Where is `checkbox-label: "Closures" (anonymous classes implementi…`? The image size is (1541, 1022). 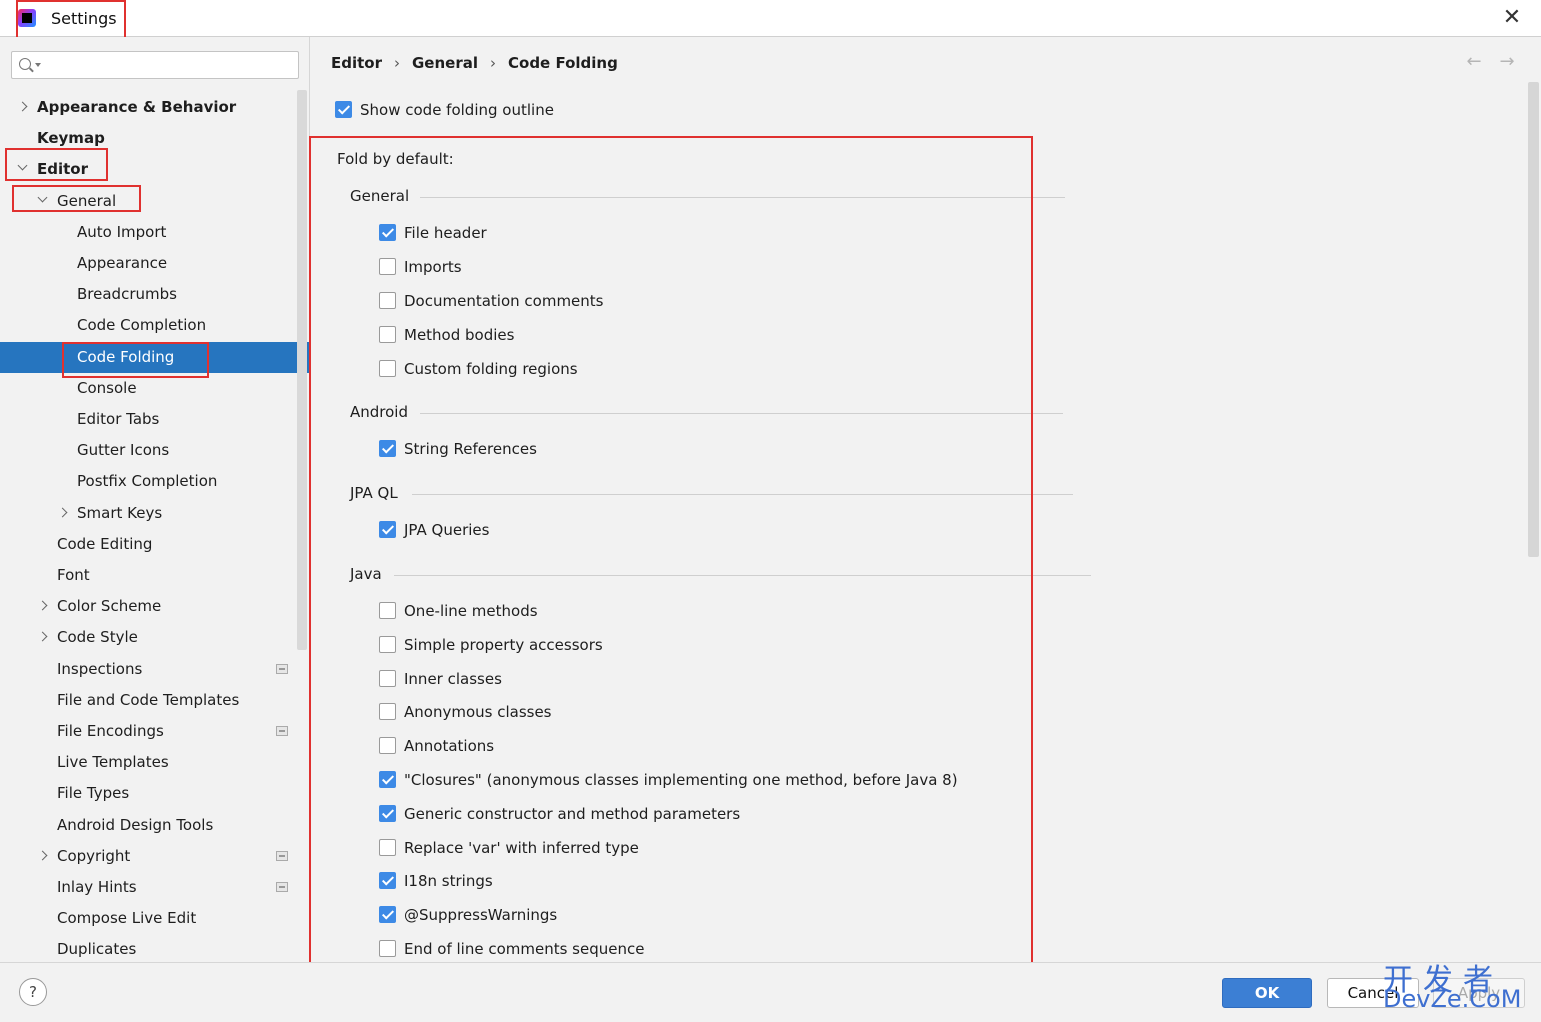
checkbox-label: "Closures" (anonymous classes implementi… is located at coordinates (681, 780).